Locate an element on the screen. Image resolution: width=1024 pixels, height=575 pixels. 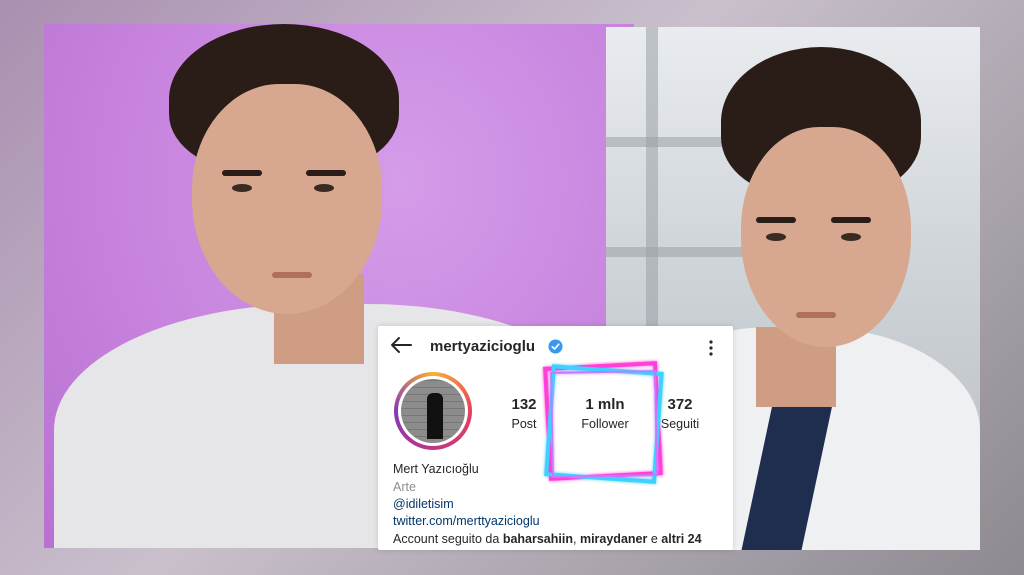
followed-by-prefix: Account seguito da is located at coordinates (446, 539).